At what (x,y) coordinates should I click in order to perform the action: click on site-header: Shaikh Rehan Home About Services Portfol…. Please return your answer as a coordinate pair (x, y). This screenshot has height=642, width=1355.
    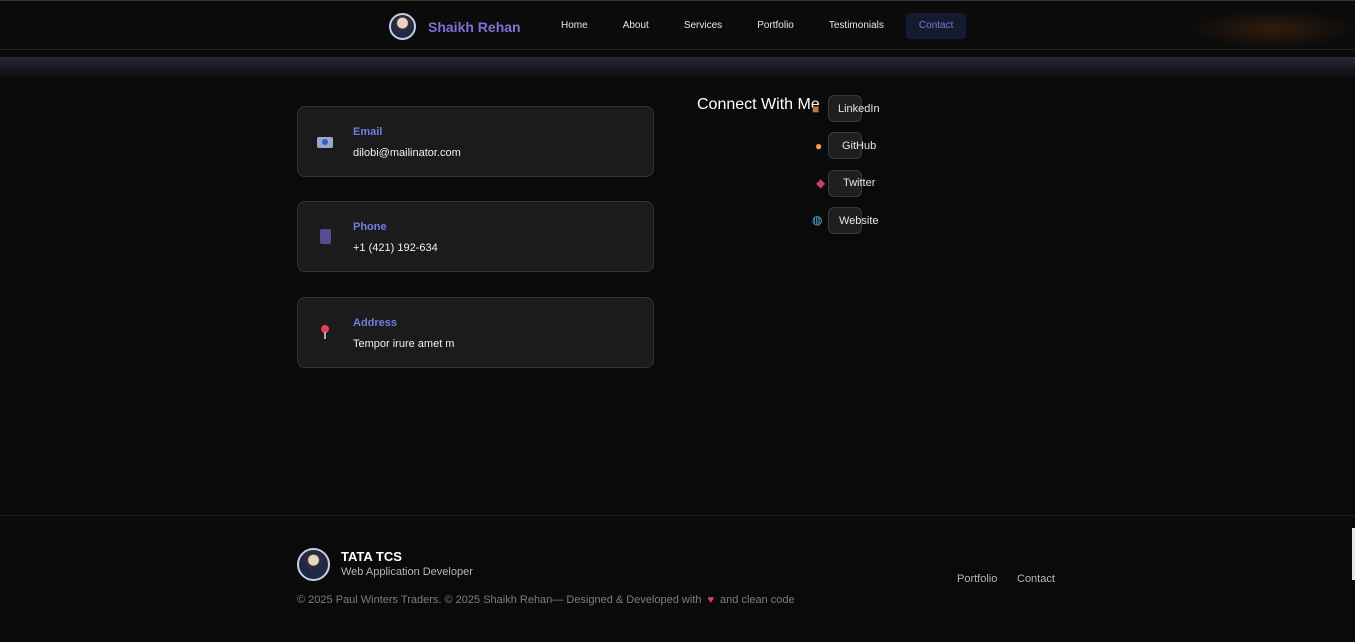
    Looking at the image, I should click on (677, 25).